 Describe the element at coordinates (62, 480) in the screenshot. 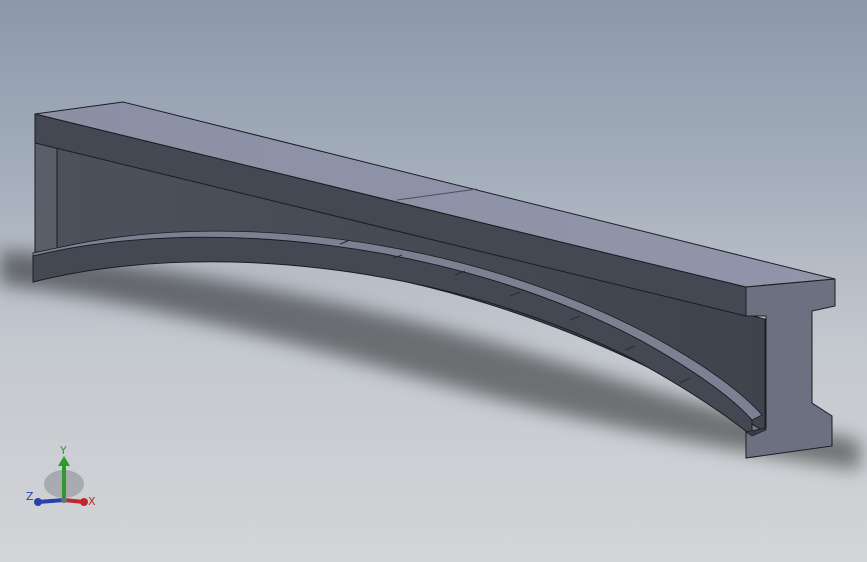

I see `coordinate-triad: Y X Z` at that location.